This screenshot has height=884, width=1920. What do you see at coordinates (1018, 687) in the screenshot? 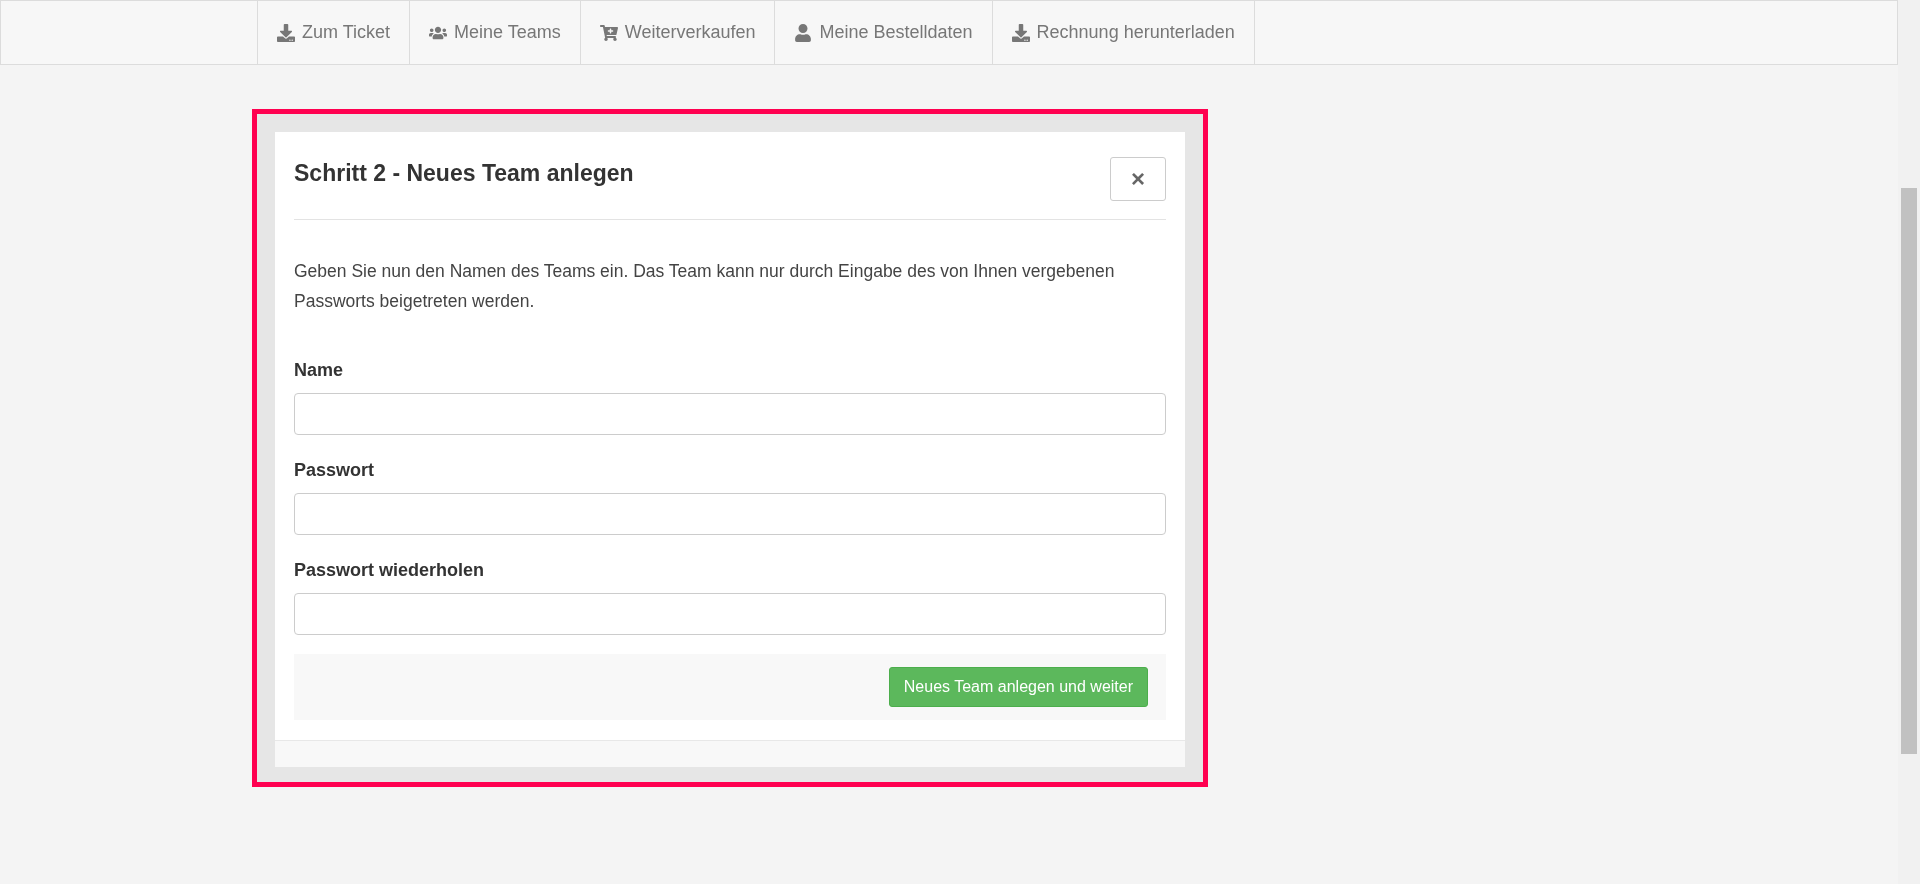
I see `submit-button: Neues Team anlegen und weiter` at bounding box center [1018, 687].